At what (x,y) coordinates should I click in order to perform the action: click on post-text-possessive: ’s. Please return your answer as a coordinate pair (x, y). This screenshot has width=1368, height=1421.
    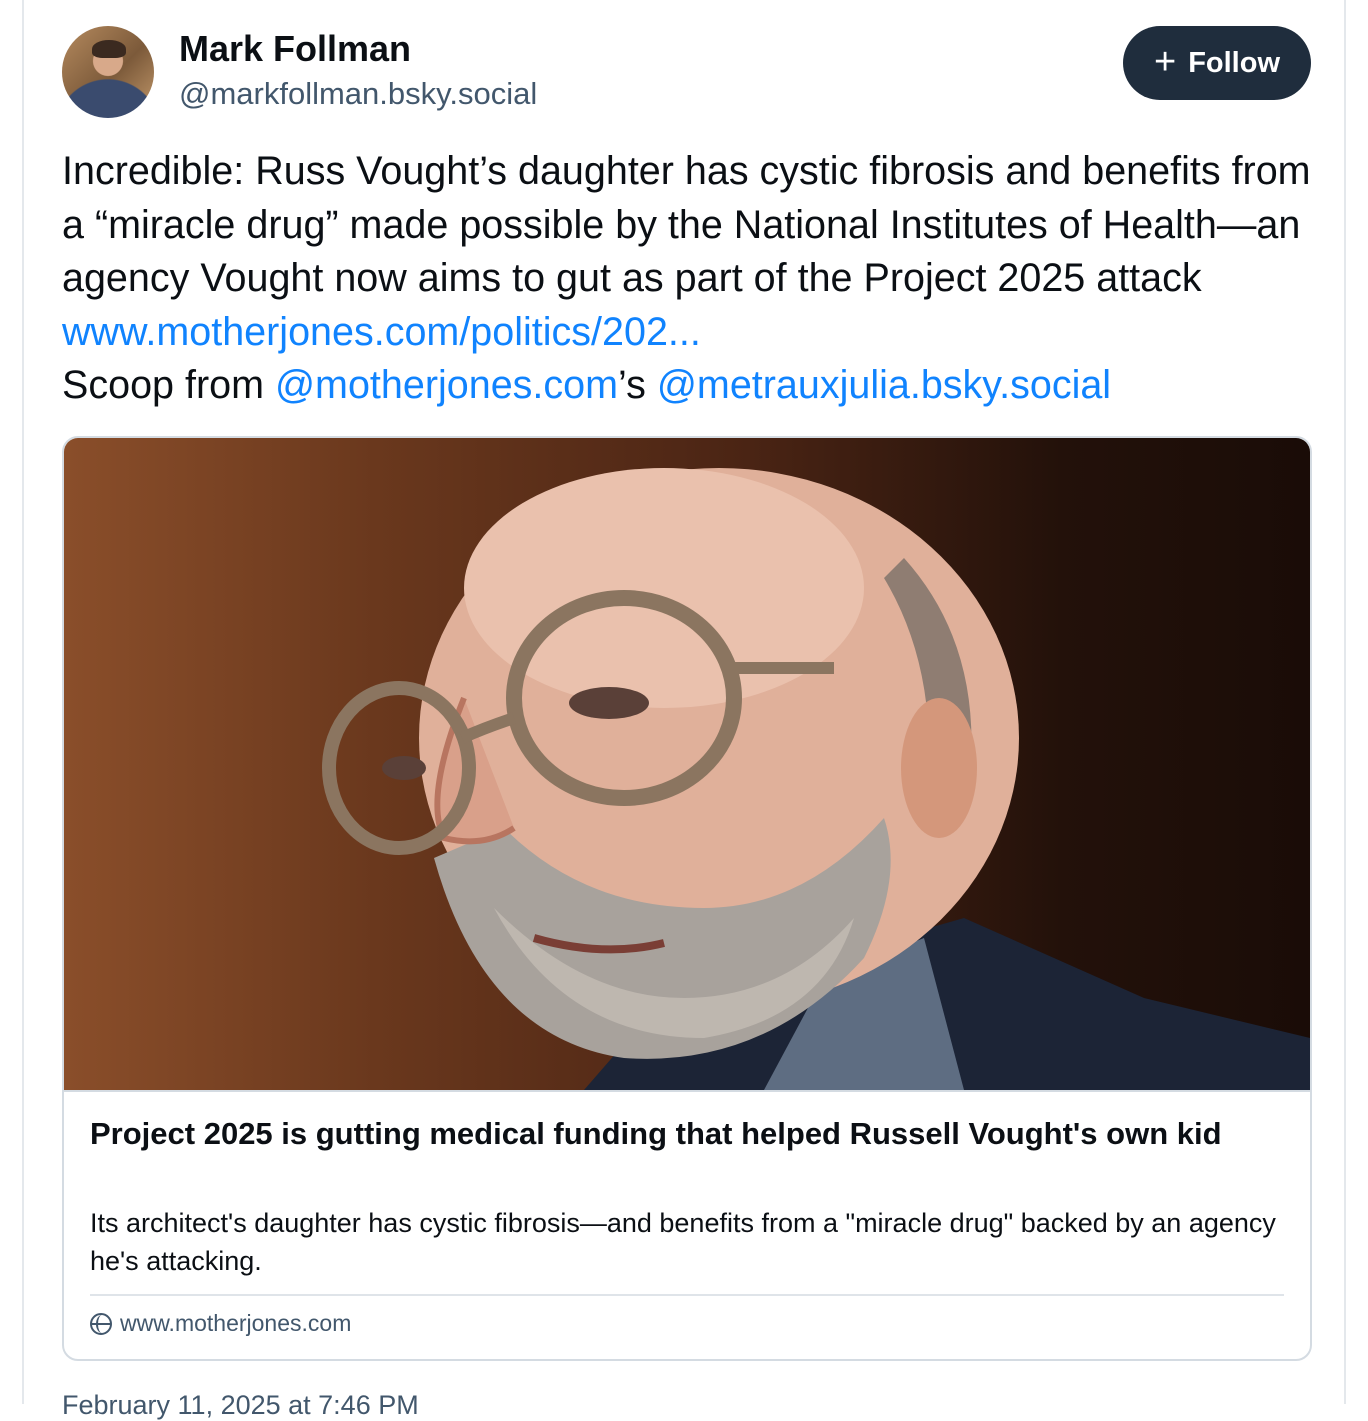
    Looking at the image, I should click on (637, 385).